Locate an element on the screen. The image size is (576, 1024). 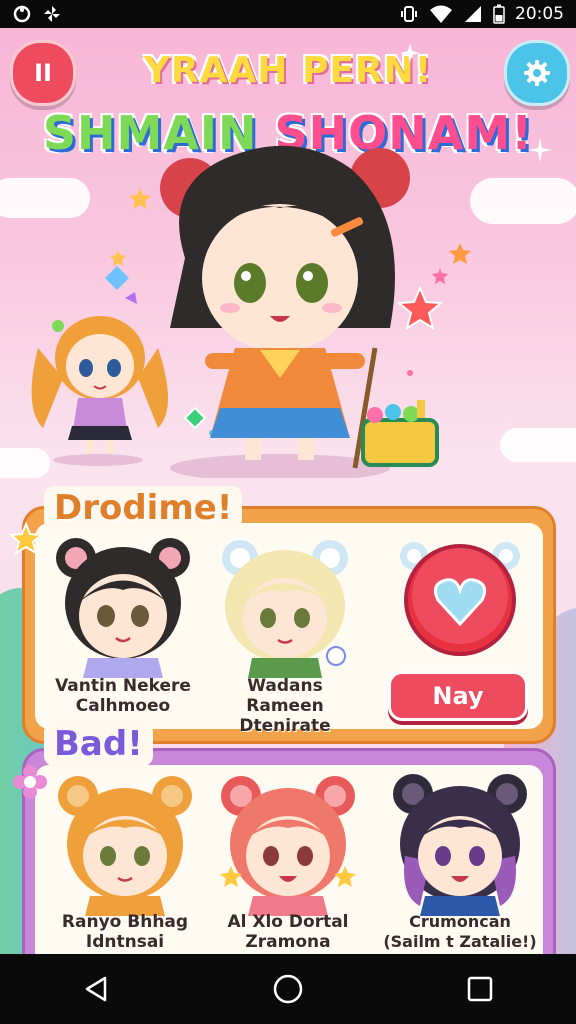
character-name-1: Vantin Nekere Calhmoeo is located at coordinates (123, 696).